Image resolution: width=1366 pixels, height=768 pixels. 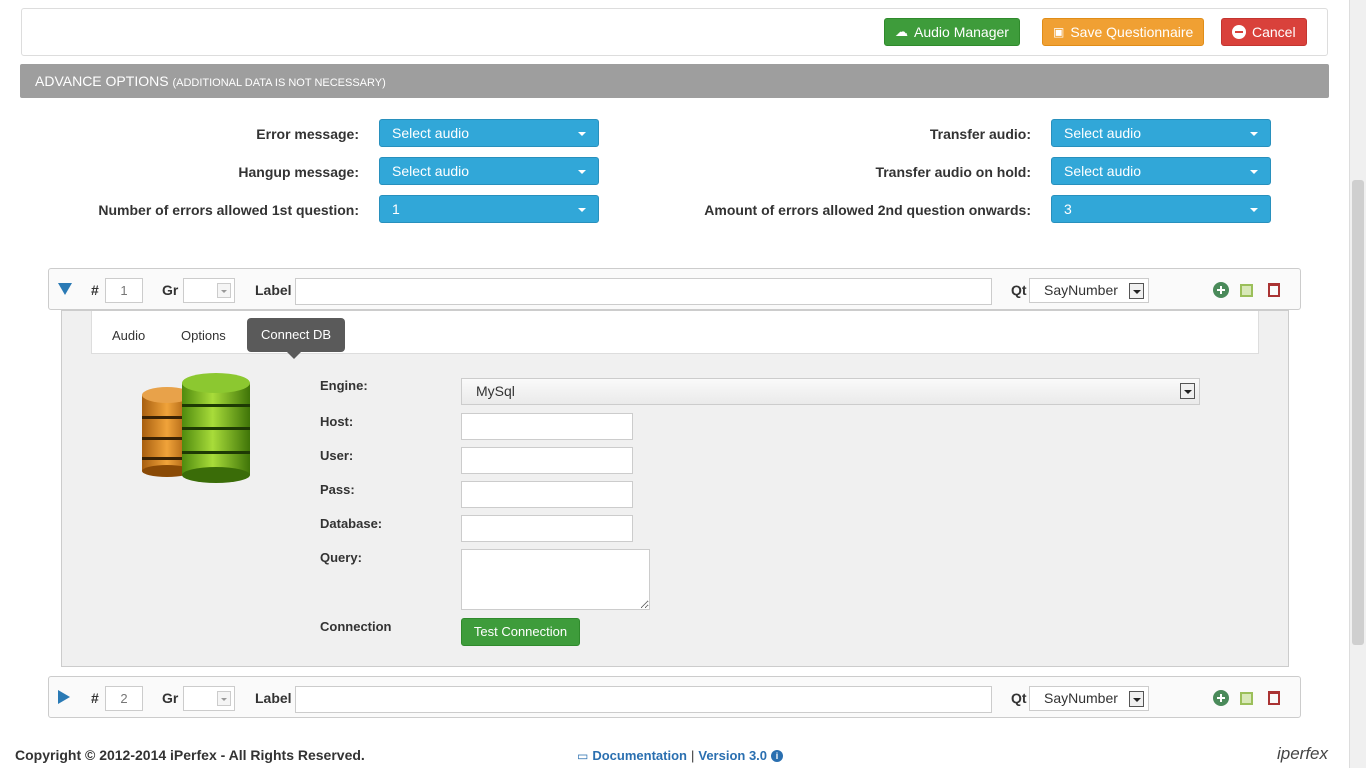 What do you see at coordinates (555, 579) in the screenshot?
I see `query-textarea` at bounding box center [555, 579].